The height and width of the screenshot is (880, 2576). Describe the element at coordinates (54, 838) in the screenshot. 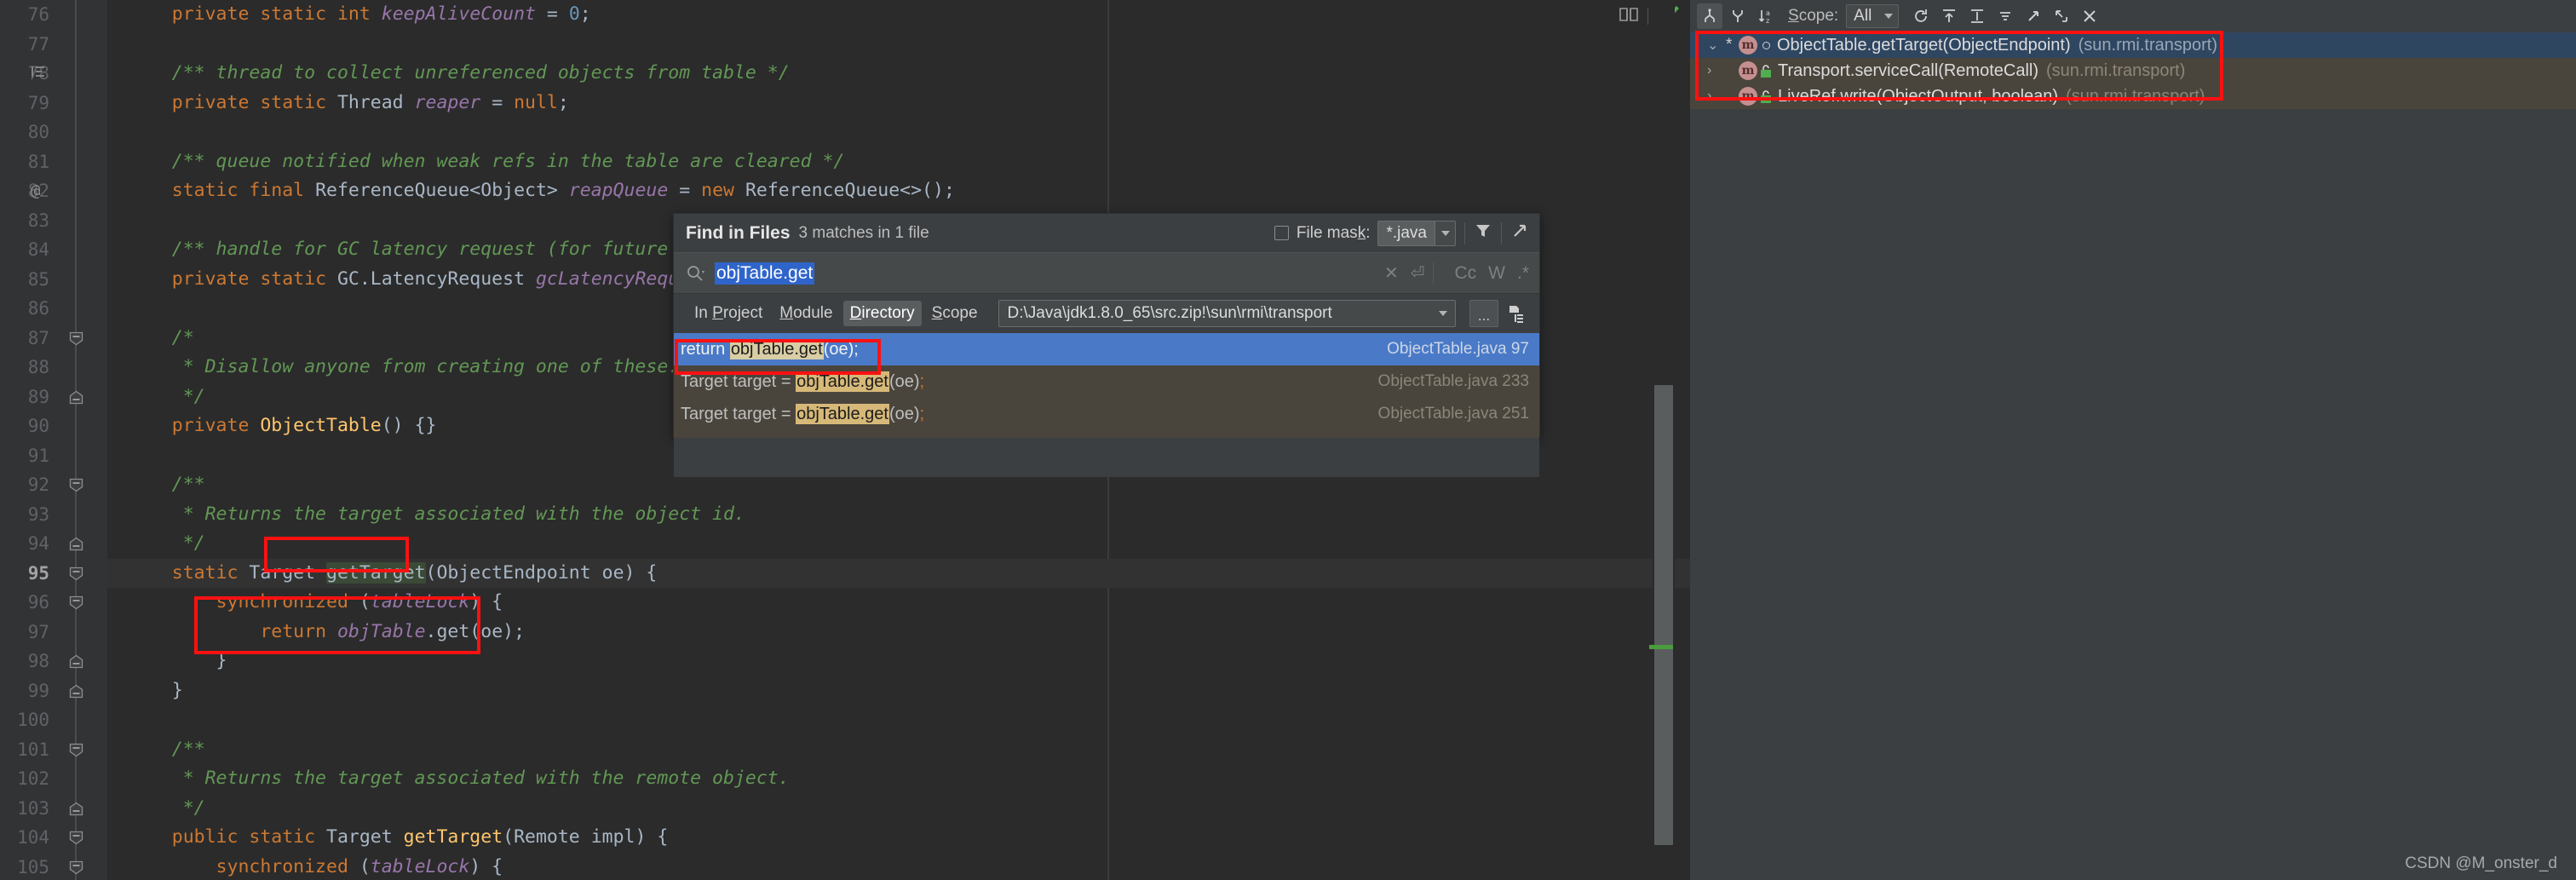

I see `gutter-line-number: 104` at that location.